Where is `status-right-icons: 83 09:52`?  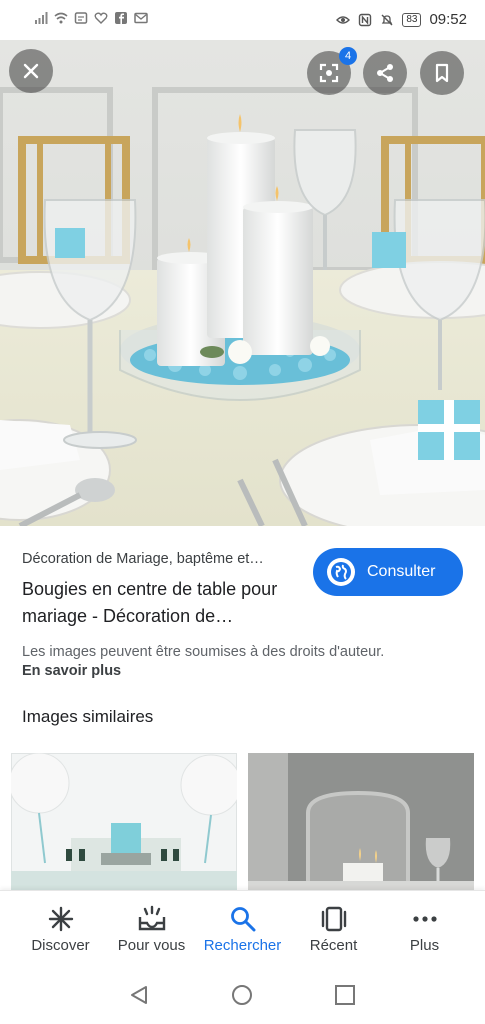
status-right-icons: 83 09:52 is located at coordinates (401, 19).